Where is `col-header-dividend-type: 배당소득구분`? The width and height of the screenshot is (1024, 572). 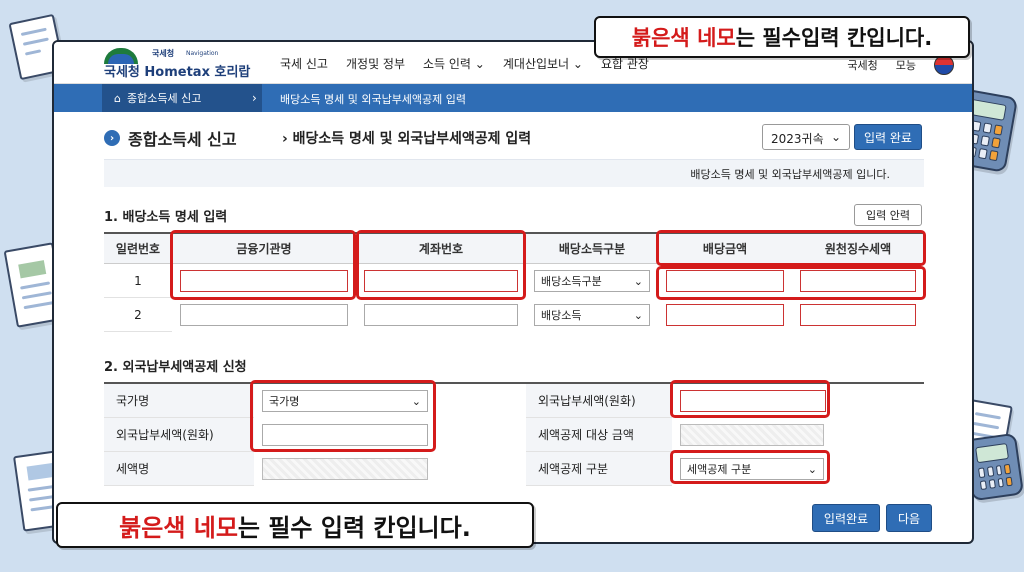 col-header-dividend-type: 배당소득구분 is located at coordinates (592, 248).